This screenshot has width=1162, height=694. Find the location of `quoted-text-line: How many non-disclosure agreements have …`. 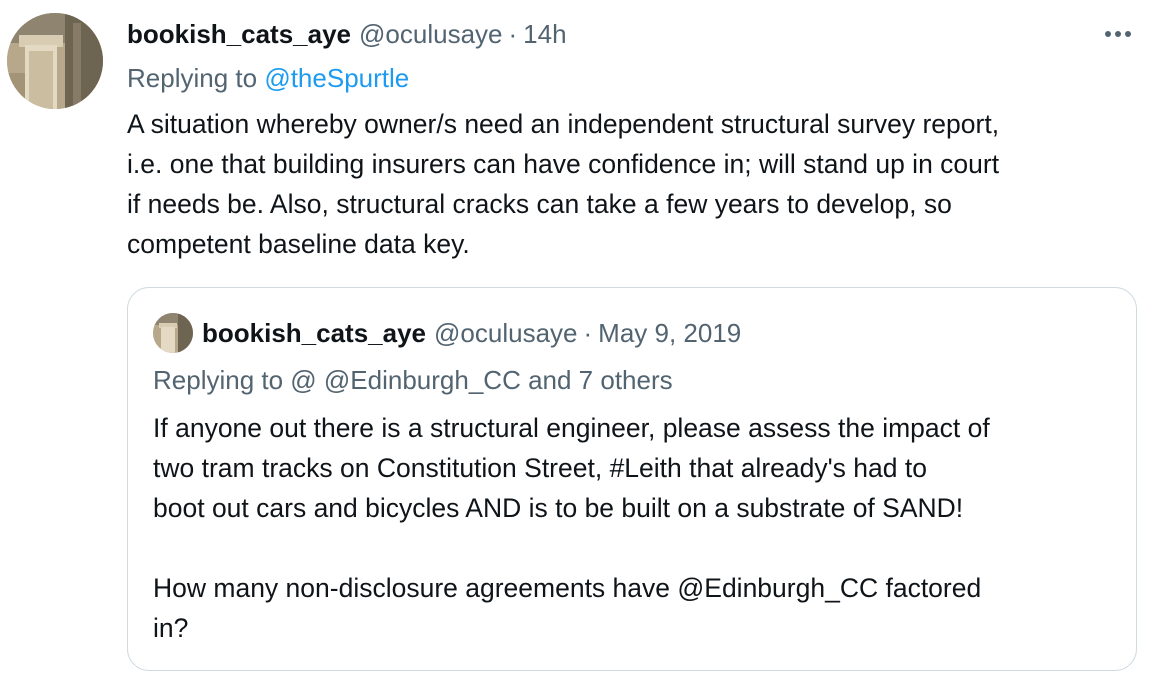

quoted-text-line: How many non-disclosure agreements have … is located at coordinates (567, 588).